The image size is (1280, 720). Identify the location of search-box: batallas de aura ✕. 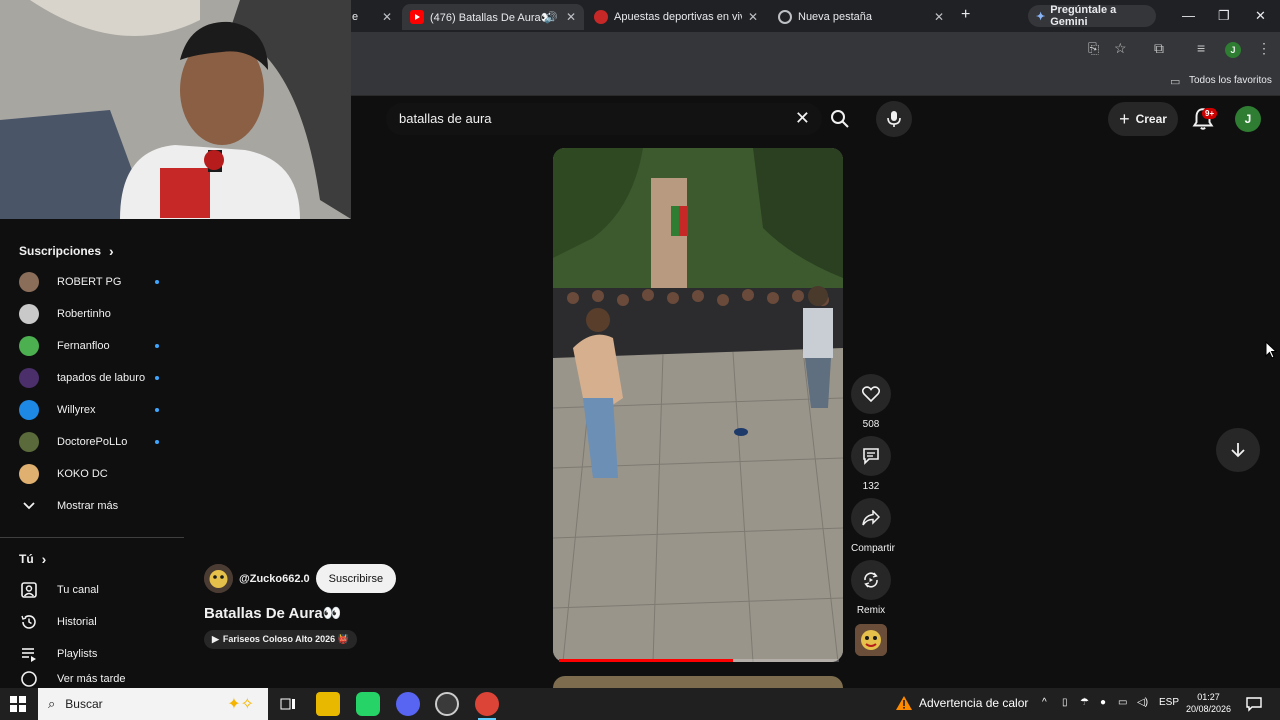
(604, 119).